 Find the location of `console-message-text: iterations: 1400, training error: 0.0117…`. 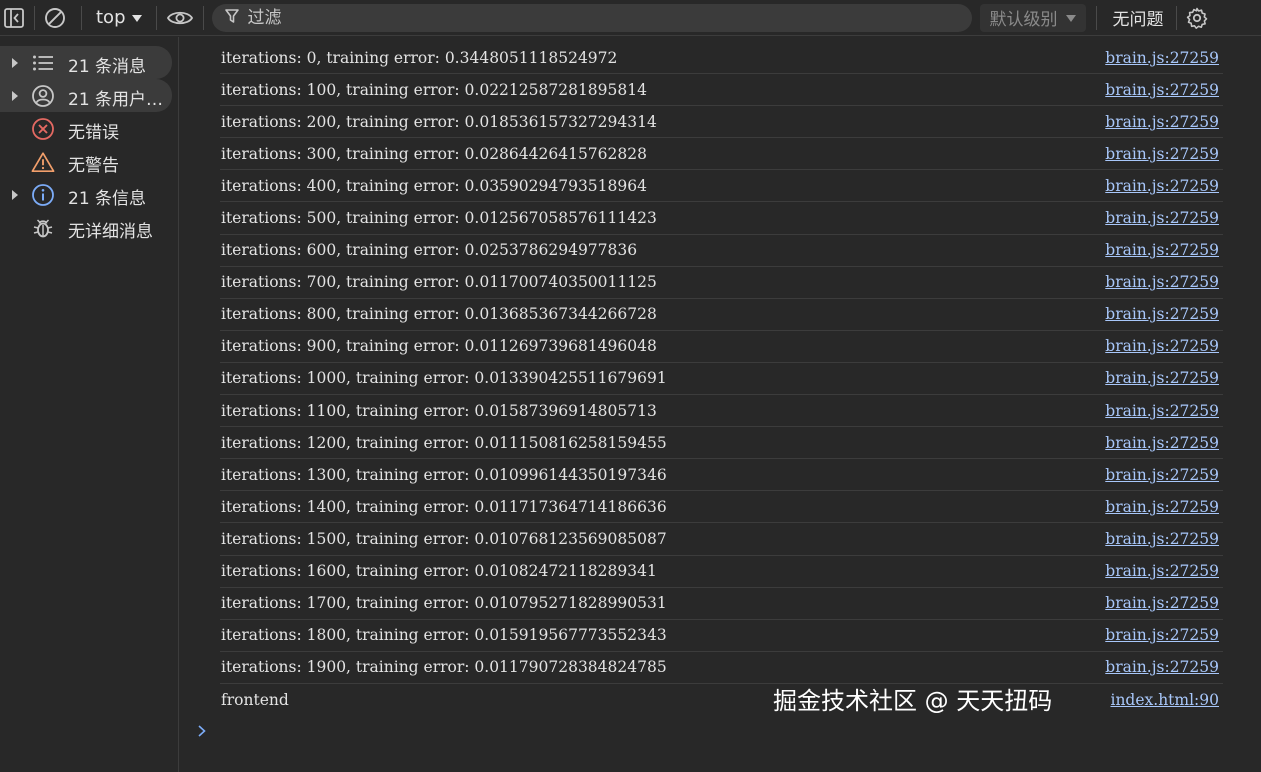

console-message-text: iterations: 1400, training error: 0.0117… is located at coordinates (444, 506).